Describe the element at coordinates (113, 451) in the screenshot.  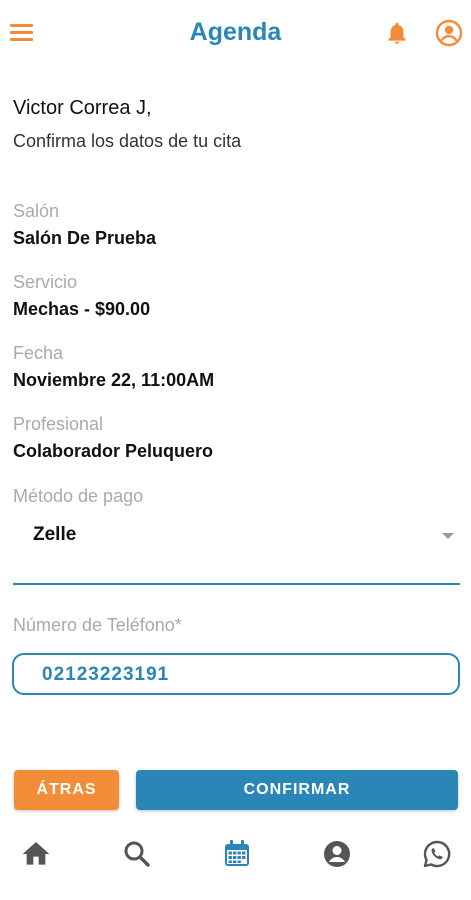
I see `professional-value: Colaborador Peluquero` at that location.